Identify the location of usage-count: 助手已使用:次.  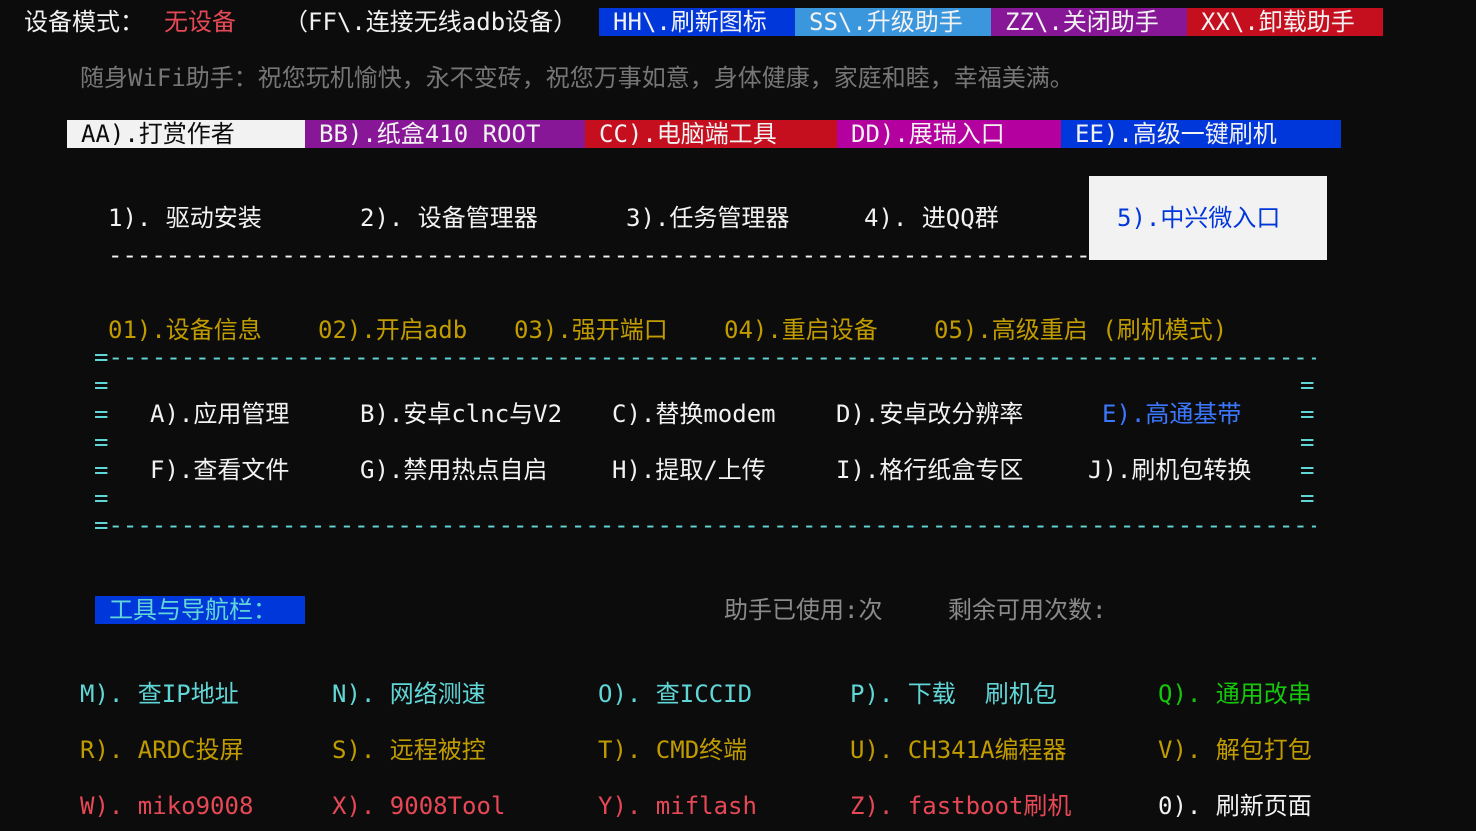
(803, 610).